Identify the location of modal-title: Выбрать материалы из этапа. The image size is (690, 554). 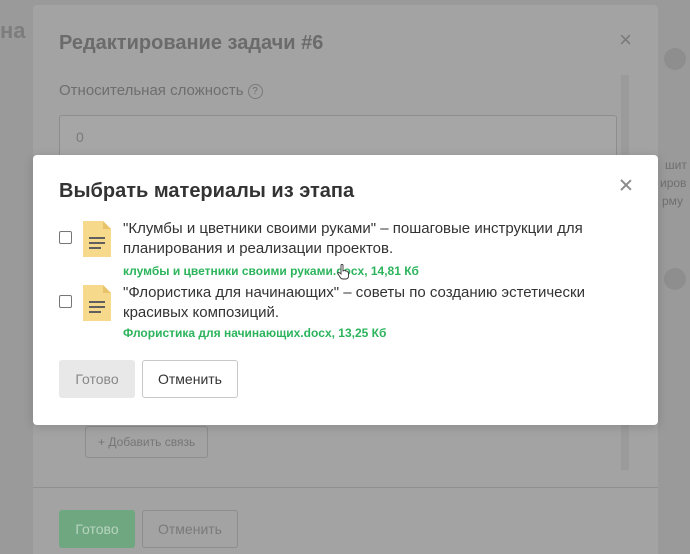
(207, 191).